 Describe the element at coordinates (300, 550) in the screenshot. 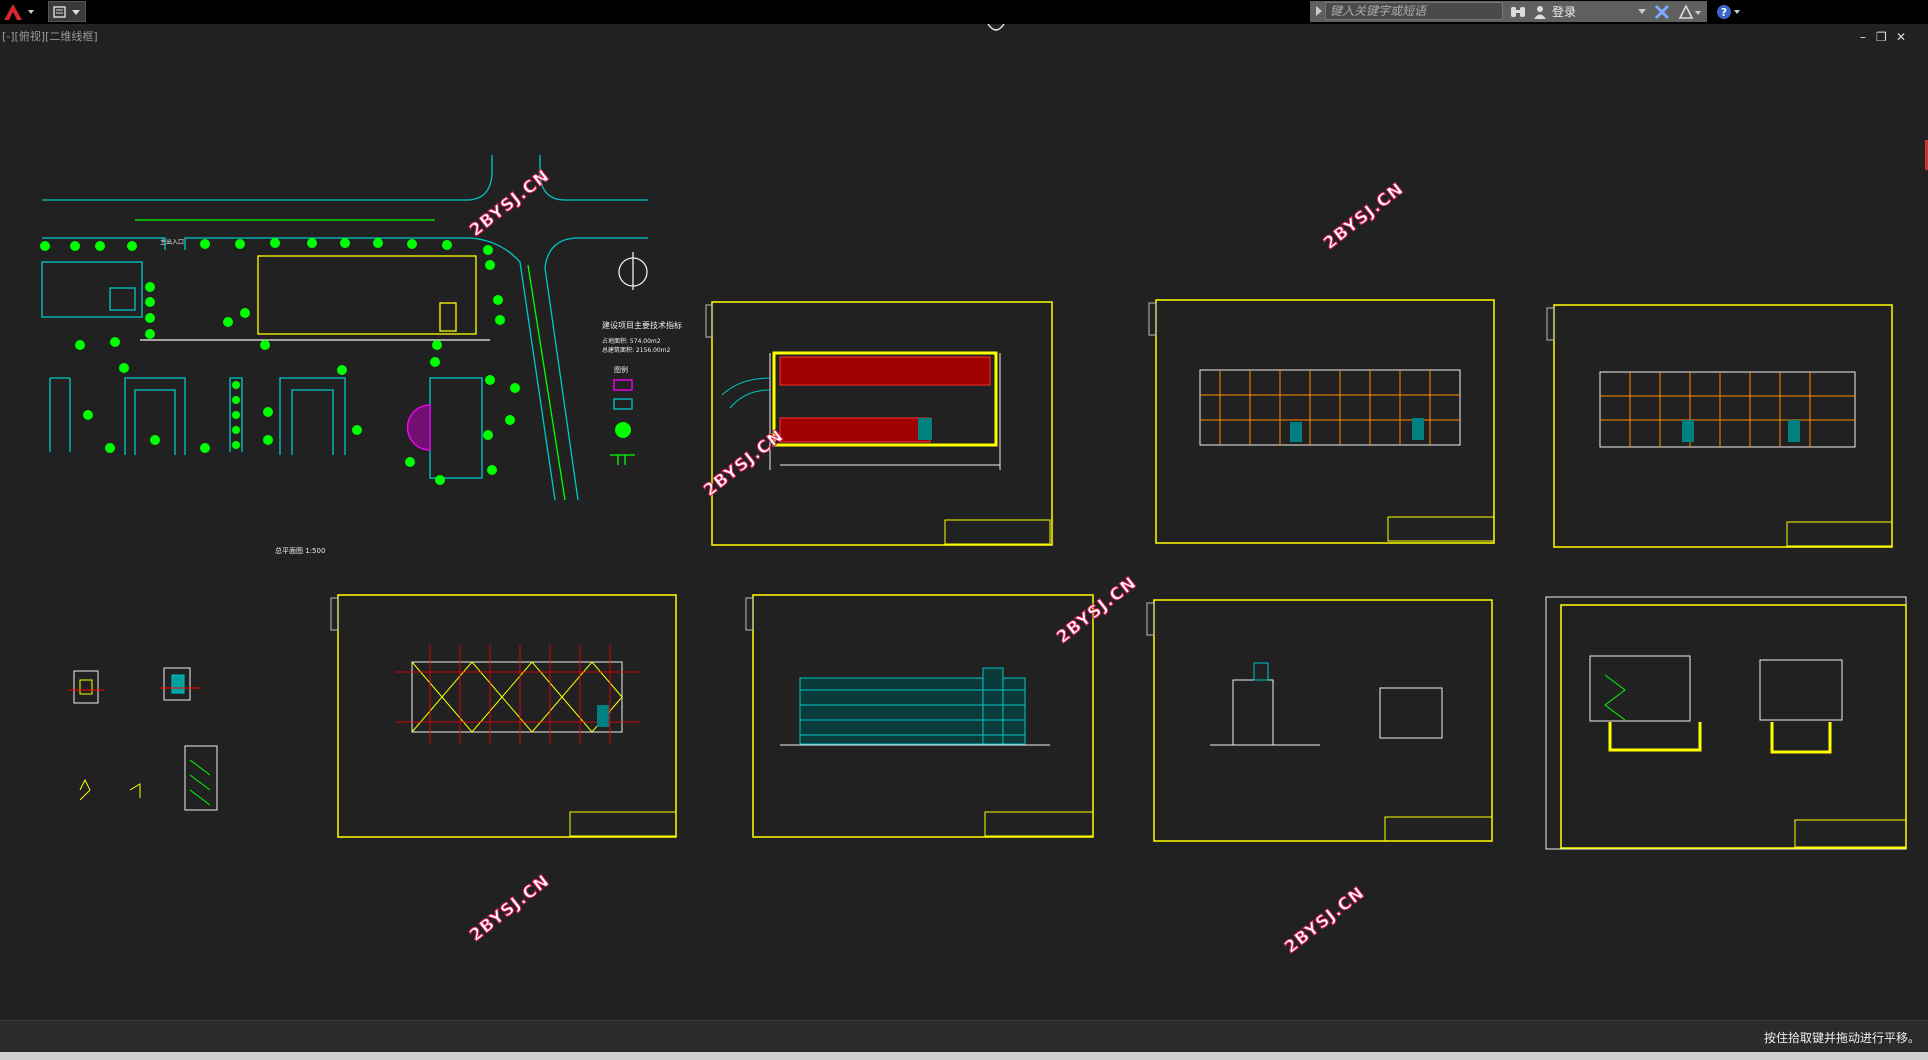

I see `site-plan-title: 总平面图 1:500` at that location.